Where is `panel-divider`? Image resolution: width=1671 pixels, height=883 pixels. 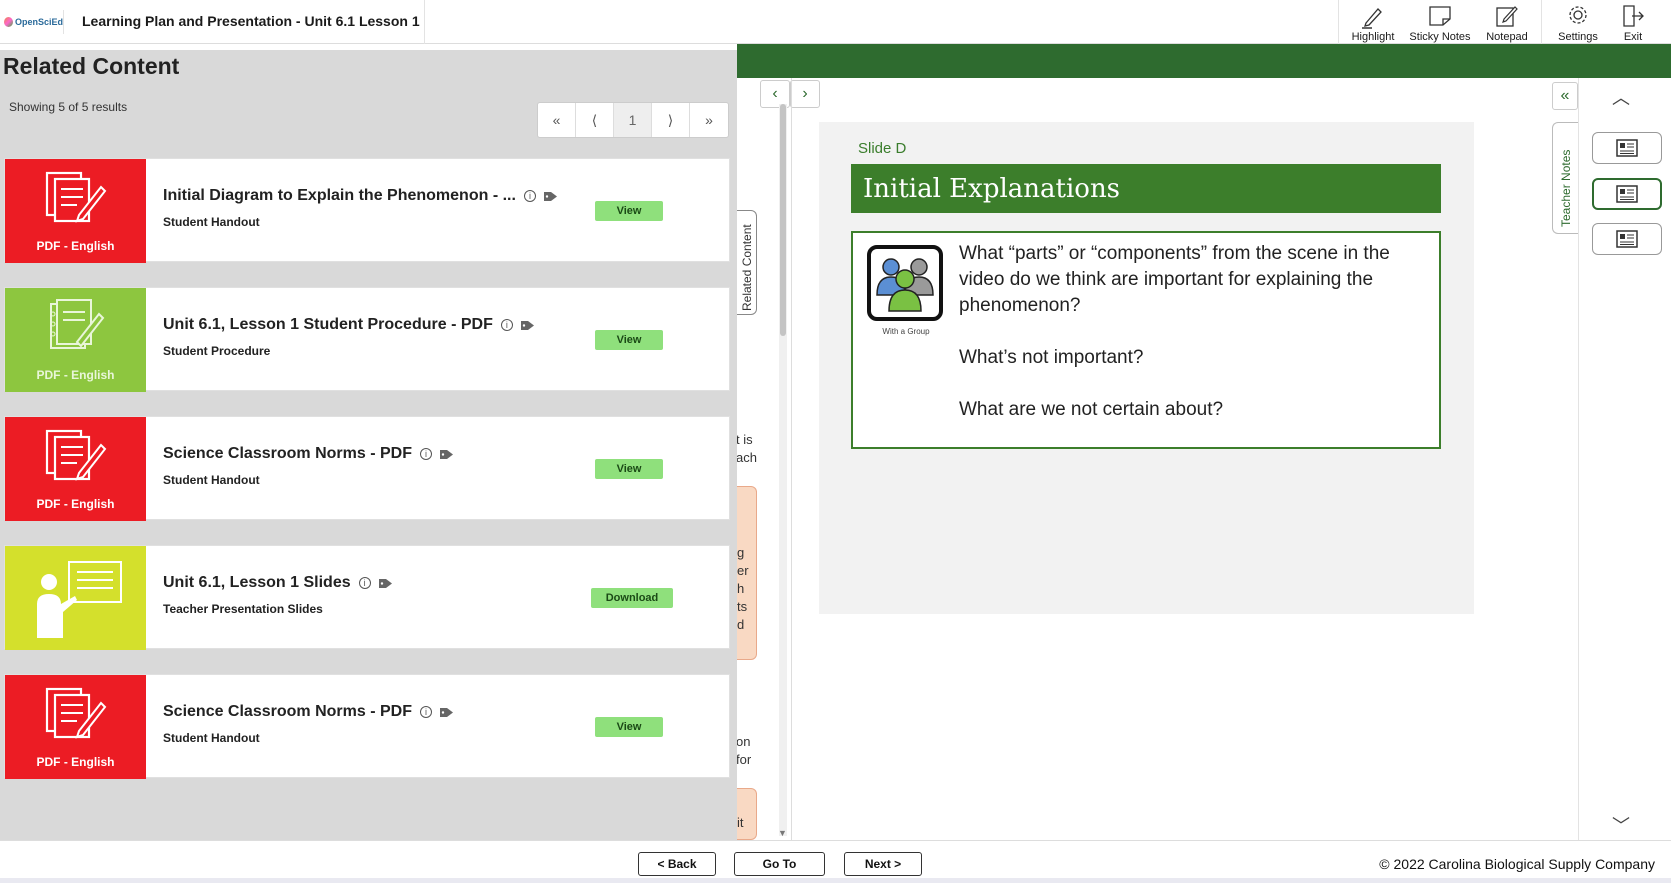
panel-divider is located at coordinates (791, 459).